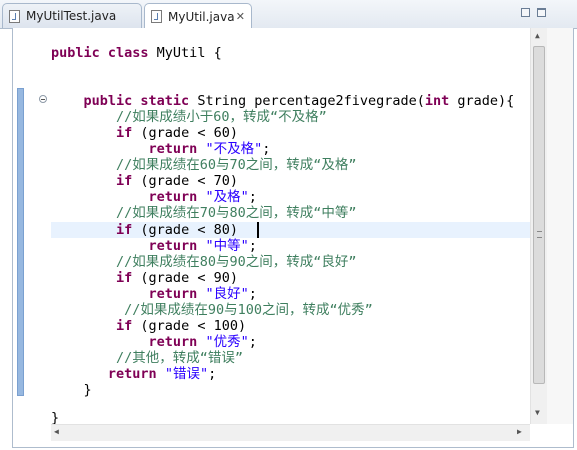 The image size is (577, 450). I want to click on code-line: //如果成绩在70与80之间，转成“中等”, so click(204, 213).